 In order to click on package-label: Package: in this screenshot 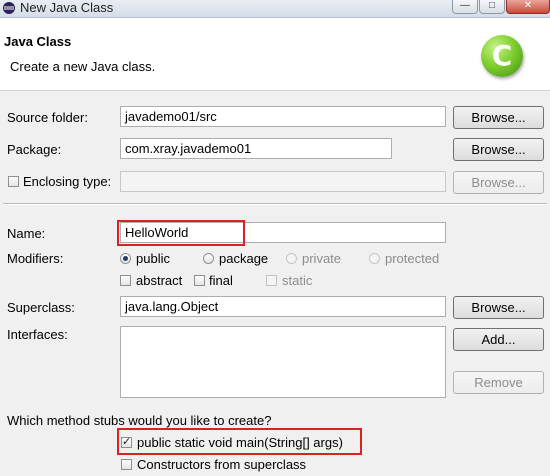, I will do `click(34, 149)`.